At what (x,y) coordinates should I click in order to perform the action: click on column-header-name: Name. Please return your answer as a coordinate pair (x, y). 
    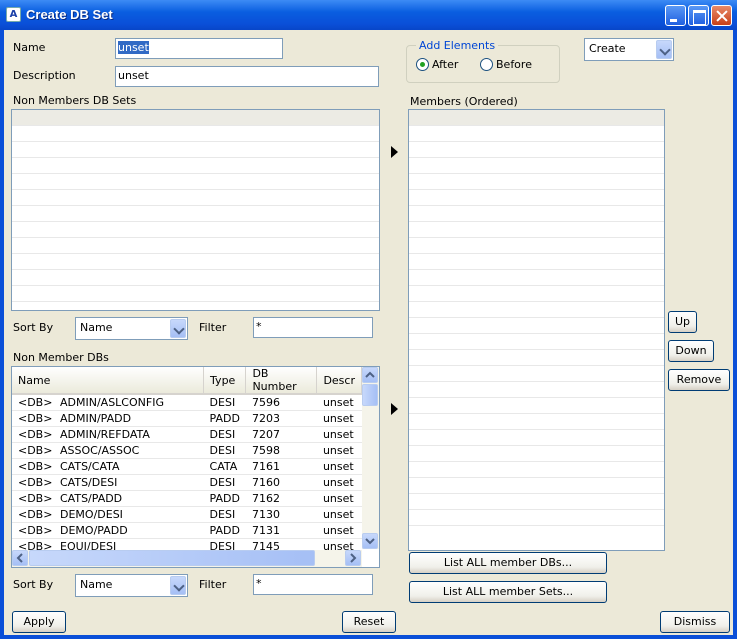
    Looking at the image, I should click on (108, 381).